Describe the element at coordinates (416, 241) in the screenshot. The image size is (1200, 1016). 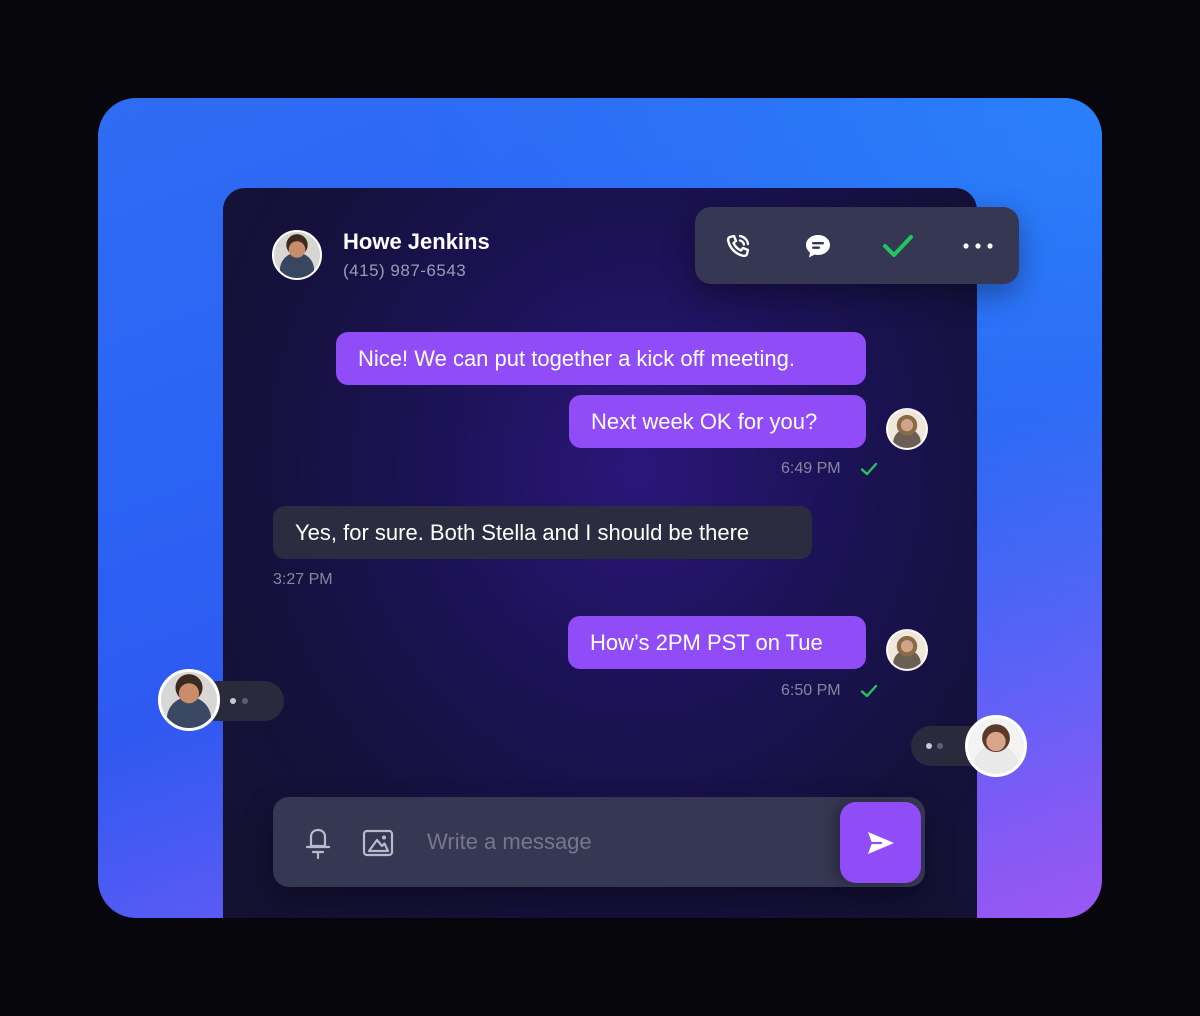
I see `contact-name: Howe Jenkins` at that location.